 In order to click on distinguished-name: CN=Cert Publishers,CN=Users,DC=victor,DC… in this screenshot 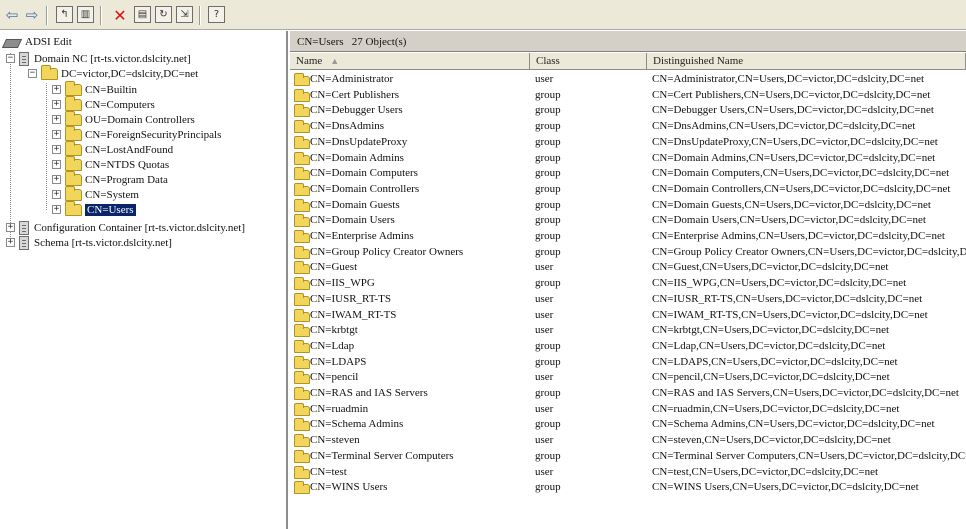, I will do `click(791, 94)`.